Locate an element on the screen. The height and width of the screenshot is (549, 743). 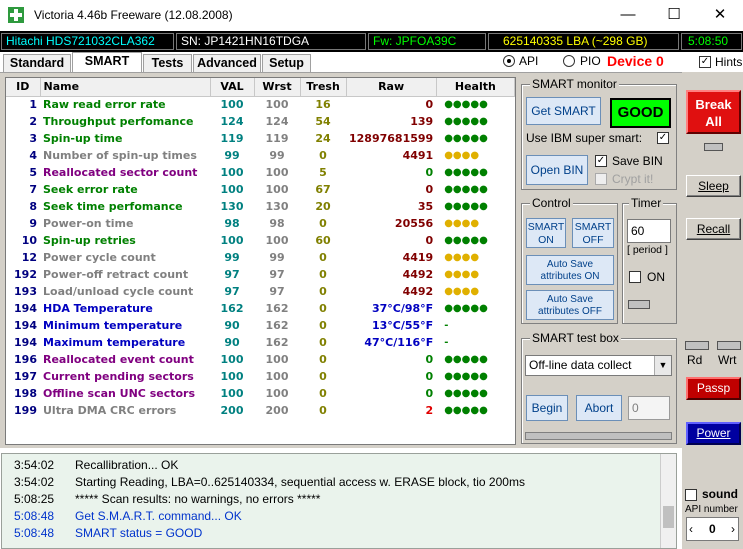
autosave-on-button: Auto Save attributes ON is located at coordinates (570, 270).